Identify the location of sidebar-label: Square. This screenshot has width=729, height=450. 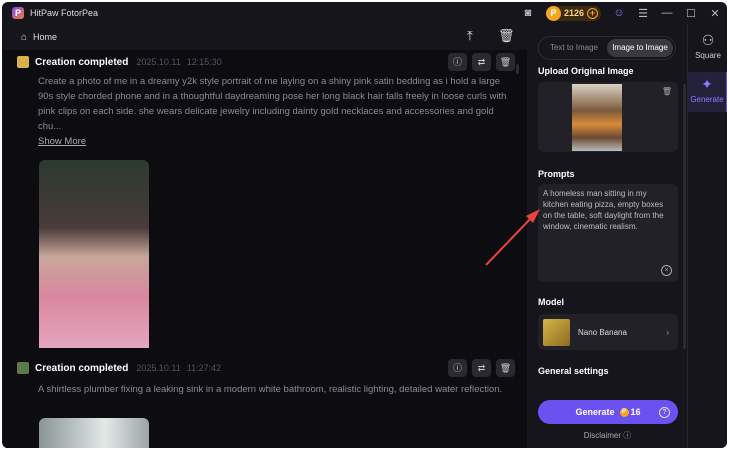
(708, 55).